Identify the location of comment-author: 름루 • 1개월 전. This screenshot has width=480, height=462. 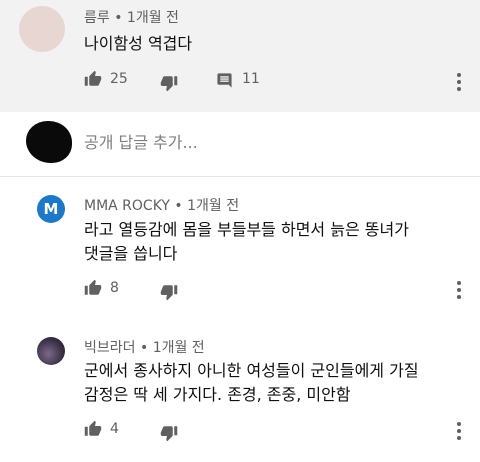
(131, 17).